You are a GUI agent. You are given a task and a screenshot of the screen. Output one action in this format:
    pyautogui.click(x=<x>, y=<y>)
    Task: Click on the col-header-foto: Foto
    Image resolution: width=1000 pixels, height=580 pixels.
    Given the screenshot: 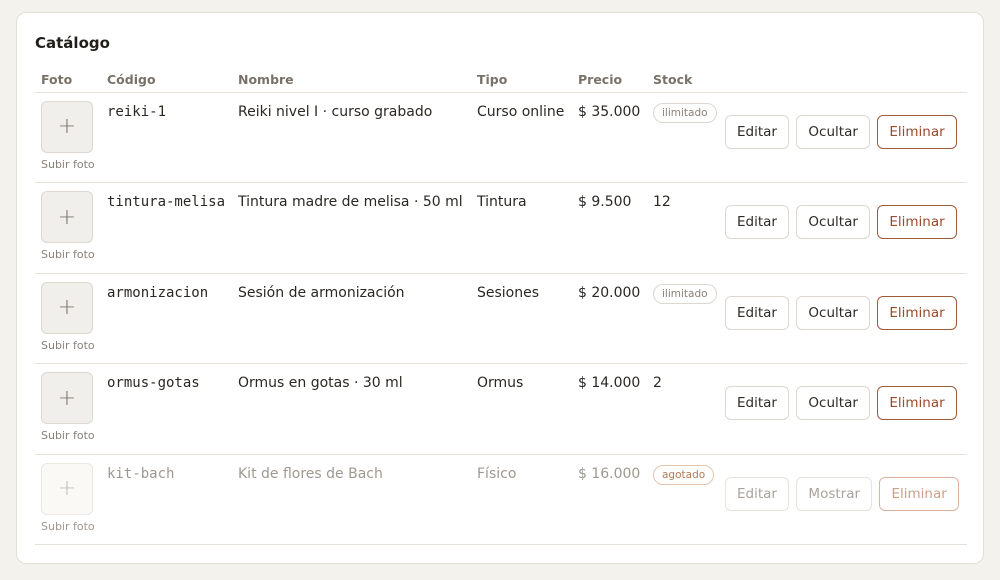 What is the action you would take?
    pyautogui.click(x=68, y=80)
    